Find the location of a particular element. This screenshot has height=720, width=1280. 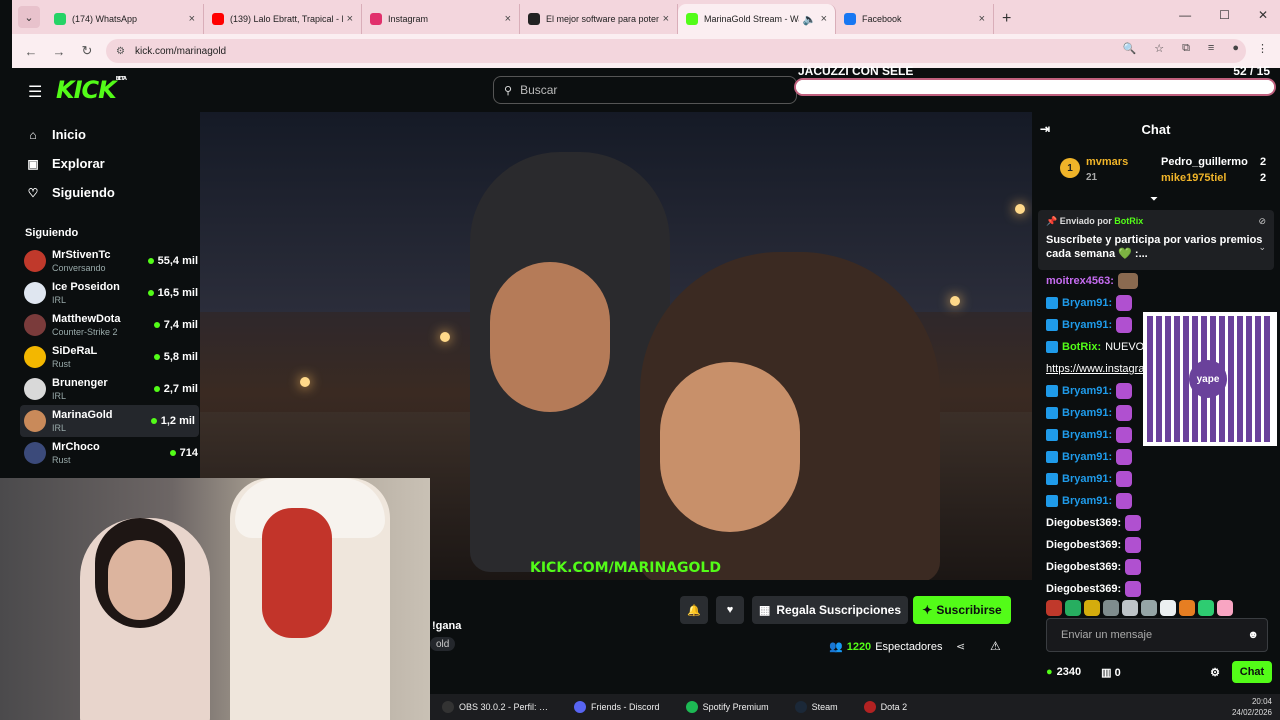

collapse-chat-icon: ⇥ is located at coordinates (1045, 129).